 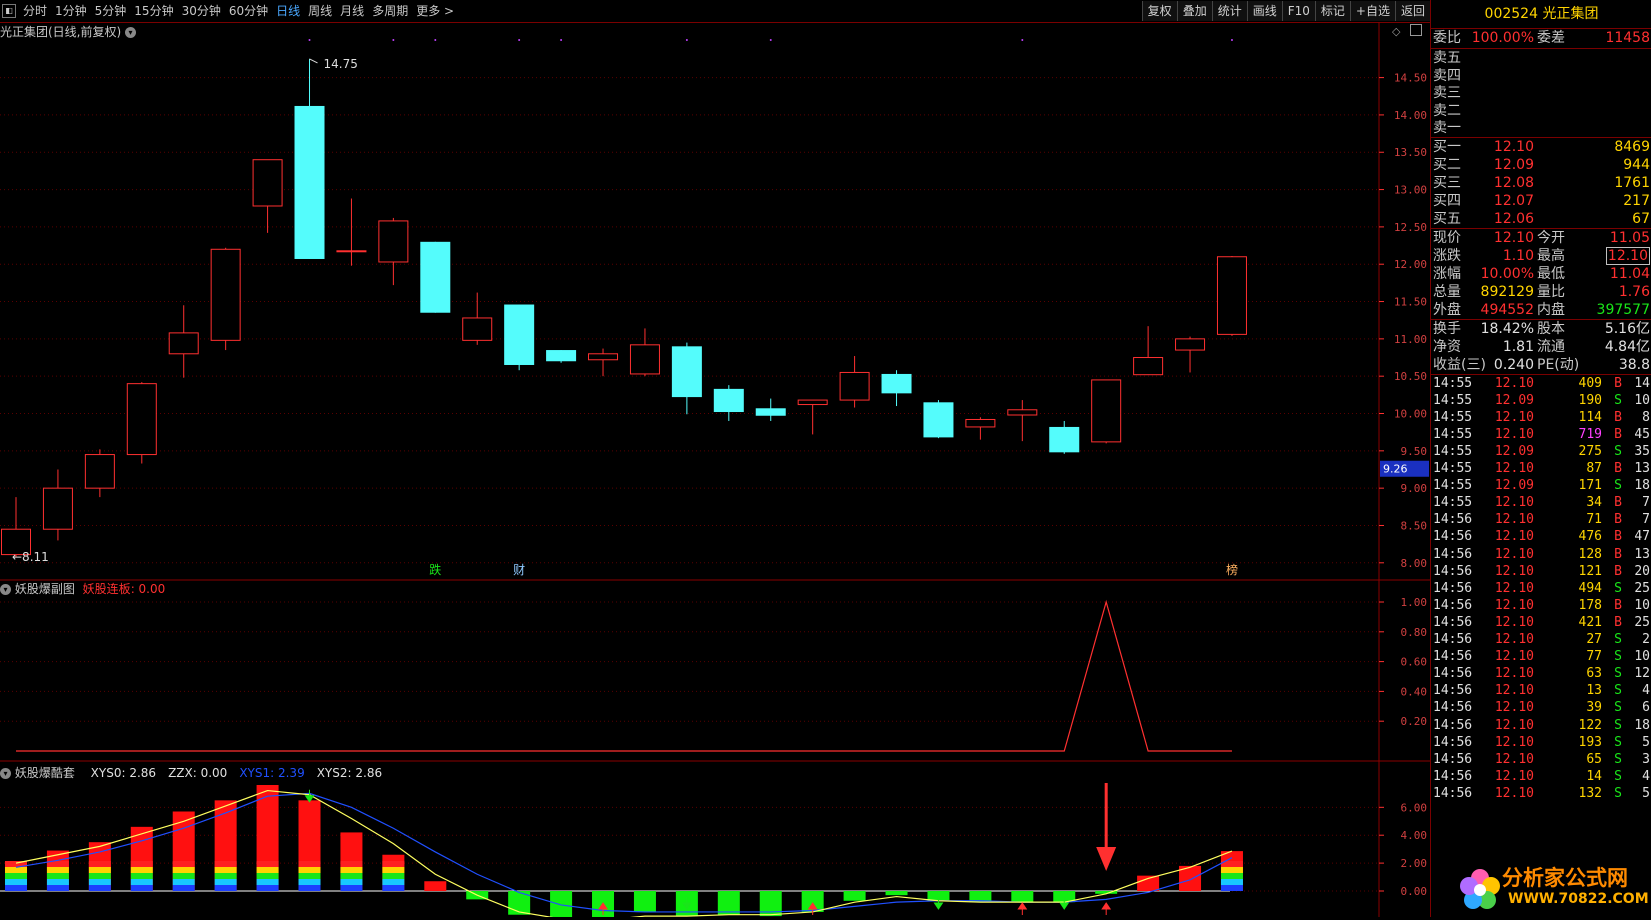 I want to click on period-tab-1: 1分钟, so click(x=71, y=11).